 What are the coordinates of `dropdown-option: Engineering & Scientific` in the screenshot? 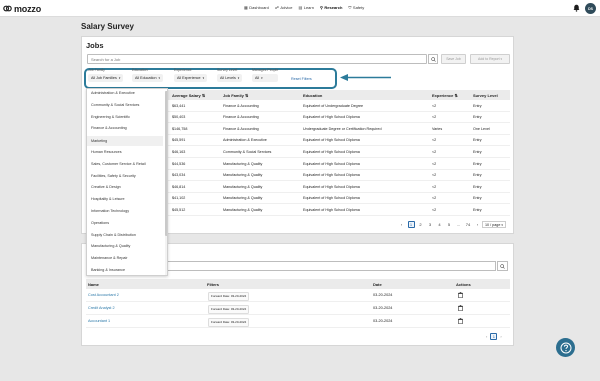 It's located at (110, 117).